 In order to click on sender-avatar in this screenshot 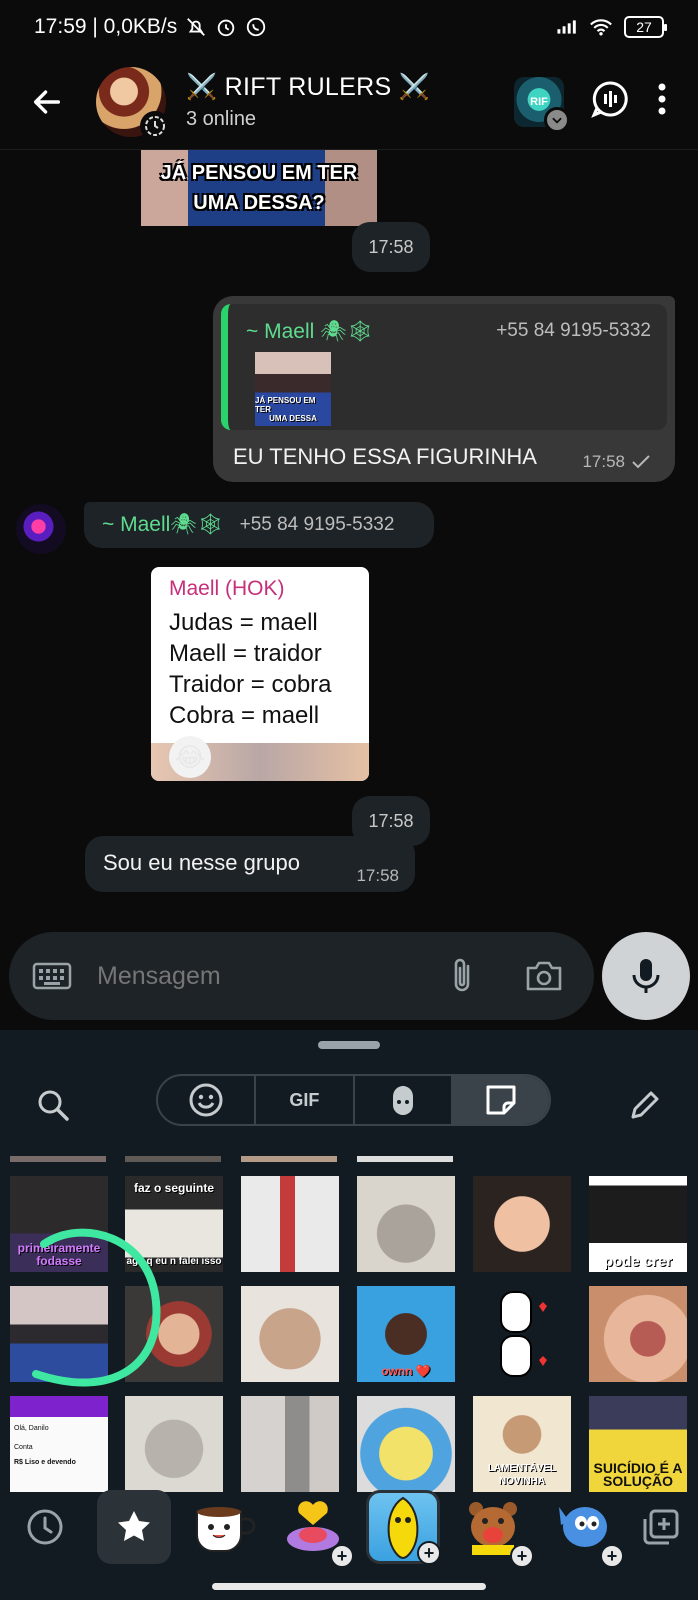, I will do `click(41, 529)`.